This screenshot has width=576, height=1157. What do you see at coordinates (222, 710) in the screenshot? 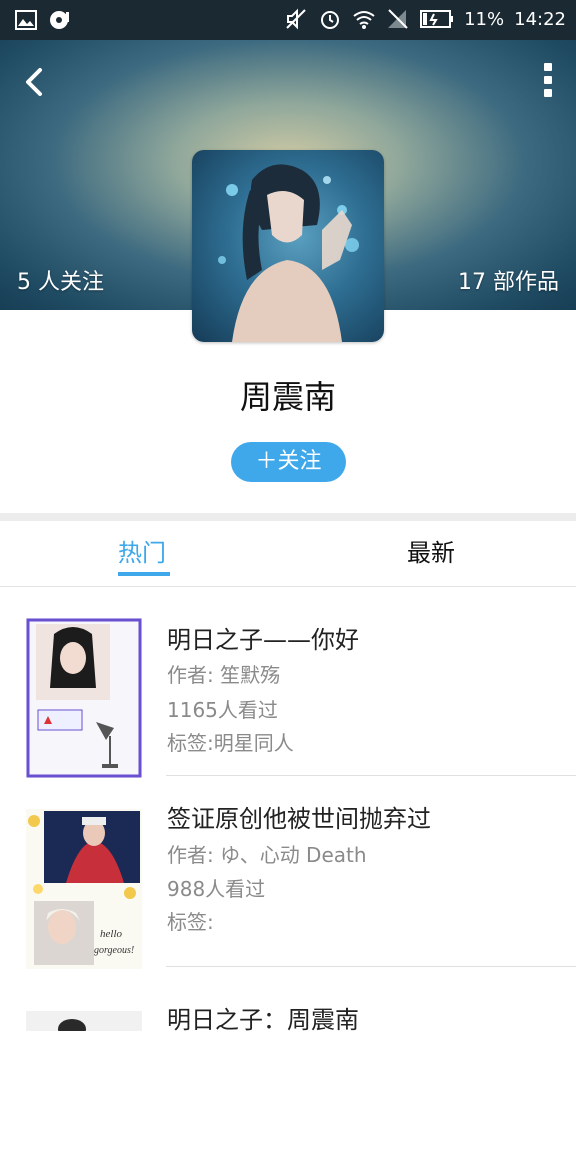
I see `story-views: 1165人看过` at bounding box center [222, 710].